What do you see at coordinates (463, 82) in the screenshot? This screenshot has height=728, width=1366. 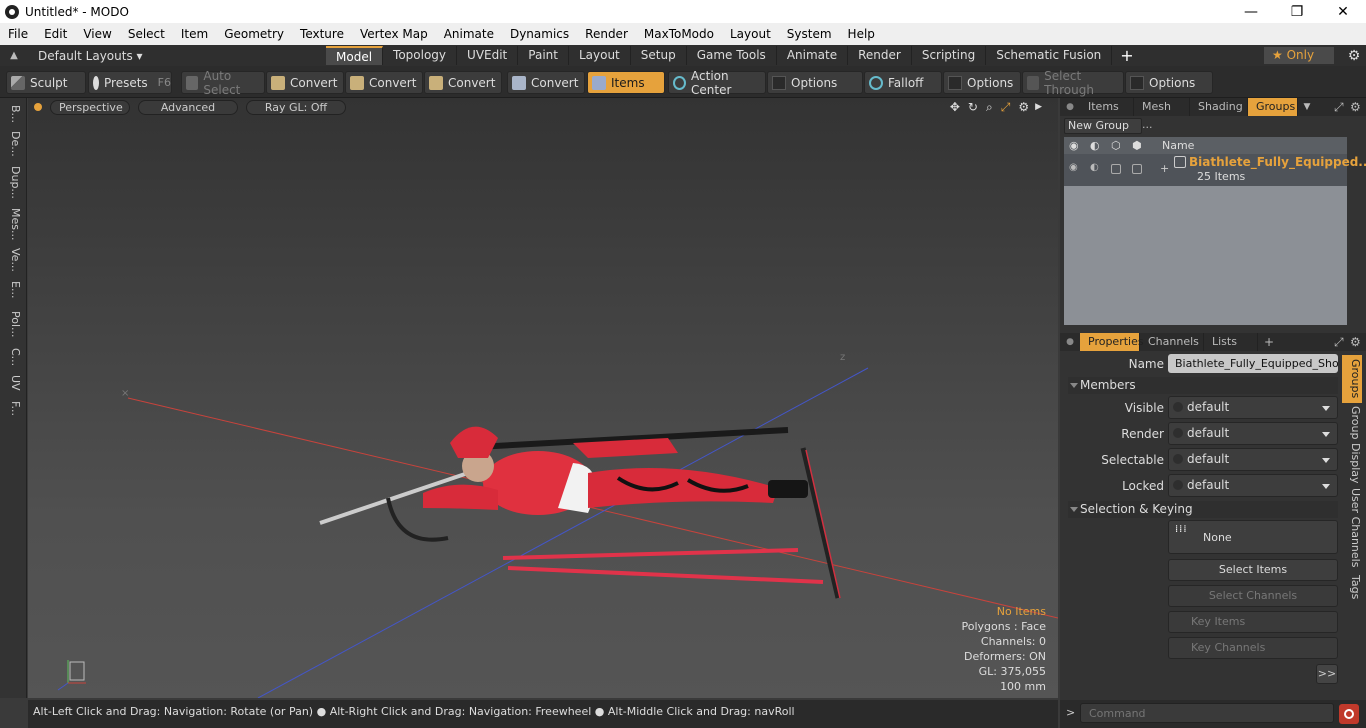 I see `convert-button-3: Convert` at bounding box center [463, 82].